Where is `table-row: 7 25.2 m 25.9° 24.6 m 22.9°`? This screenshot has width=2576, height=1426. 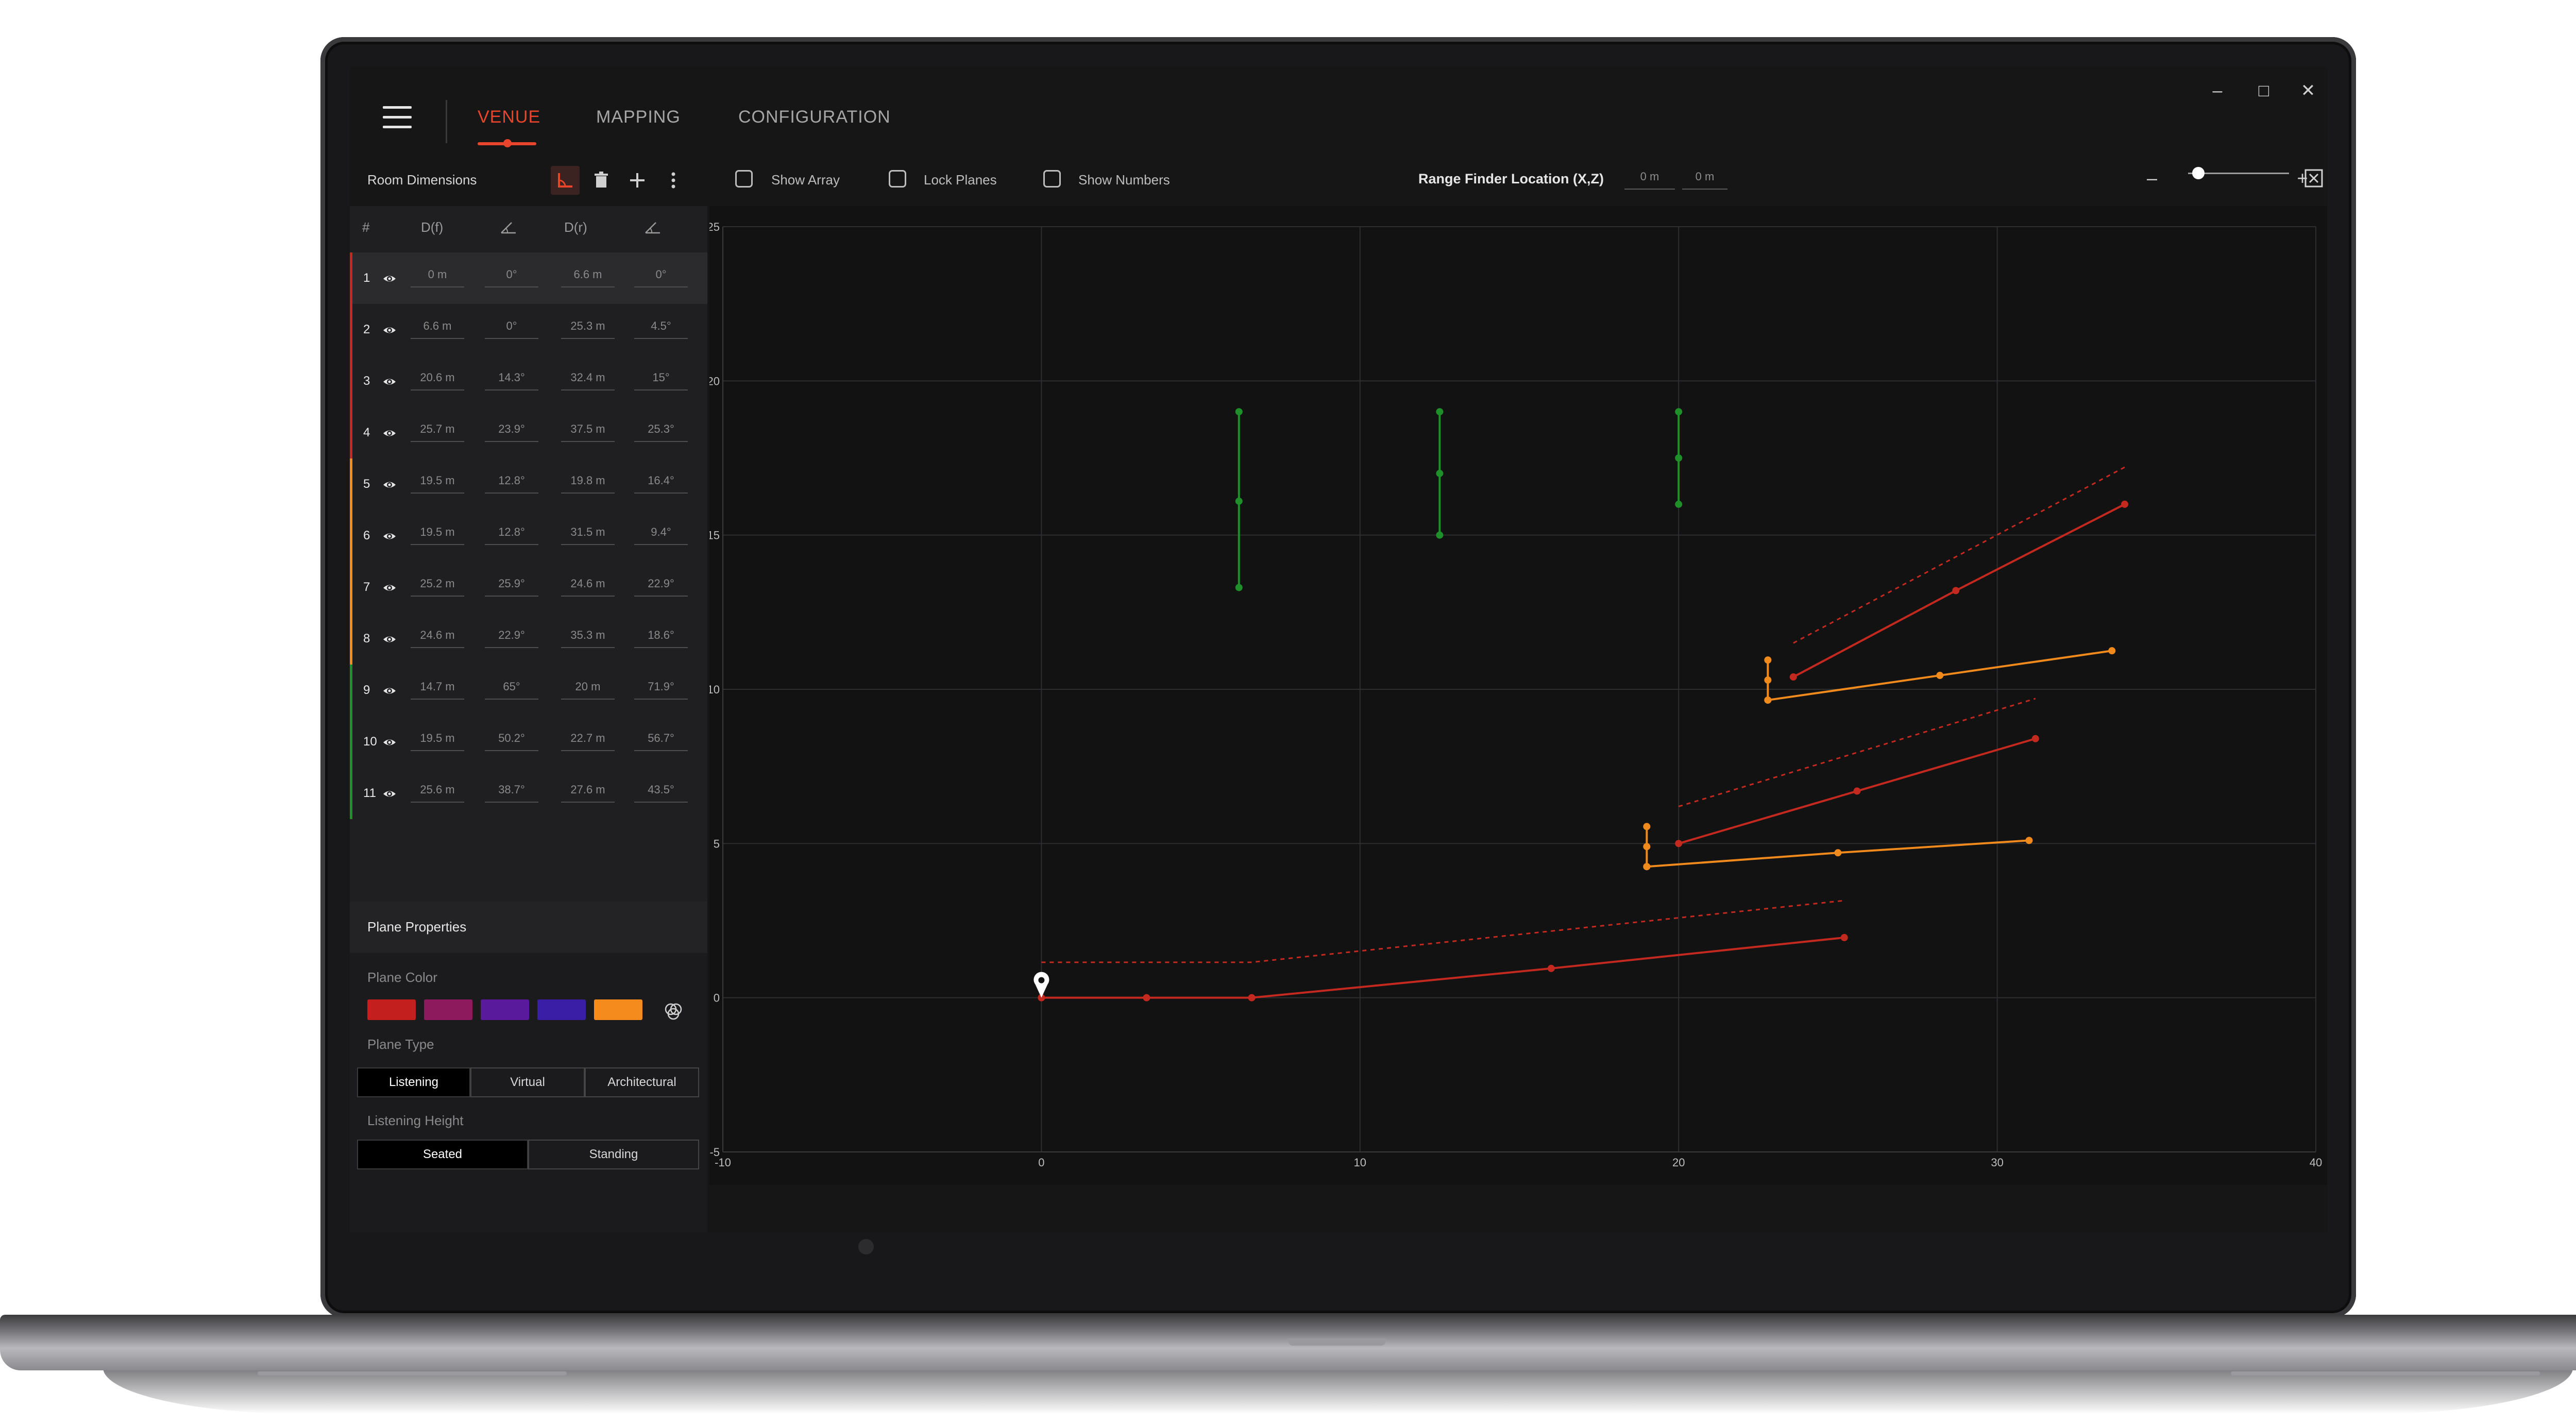
table-row: 7 25.2 m 25.9° 24.6 m 22.9° is located at coordinates (529, 587).